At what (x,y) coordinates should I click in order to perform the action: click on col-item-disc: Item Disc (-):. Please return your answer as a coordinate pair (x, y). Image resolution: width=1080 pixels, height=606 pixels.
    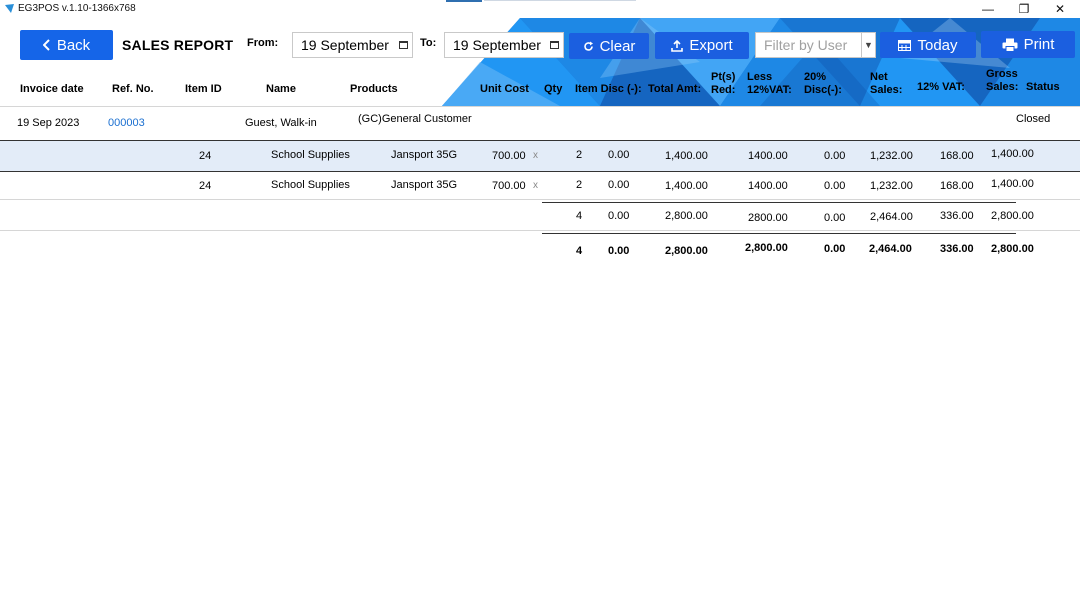
    Looking at the image, I should click on (608, 89).